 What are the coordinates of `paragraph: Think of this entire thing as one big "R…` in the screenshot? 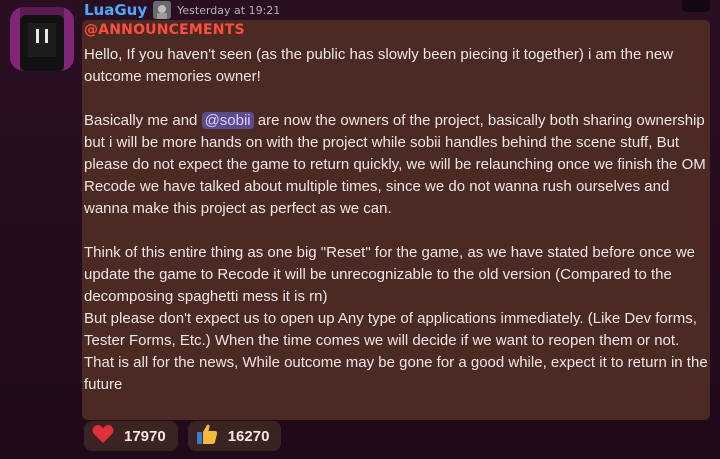 It's located at (390, 274).